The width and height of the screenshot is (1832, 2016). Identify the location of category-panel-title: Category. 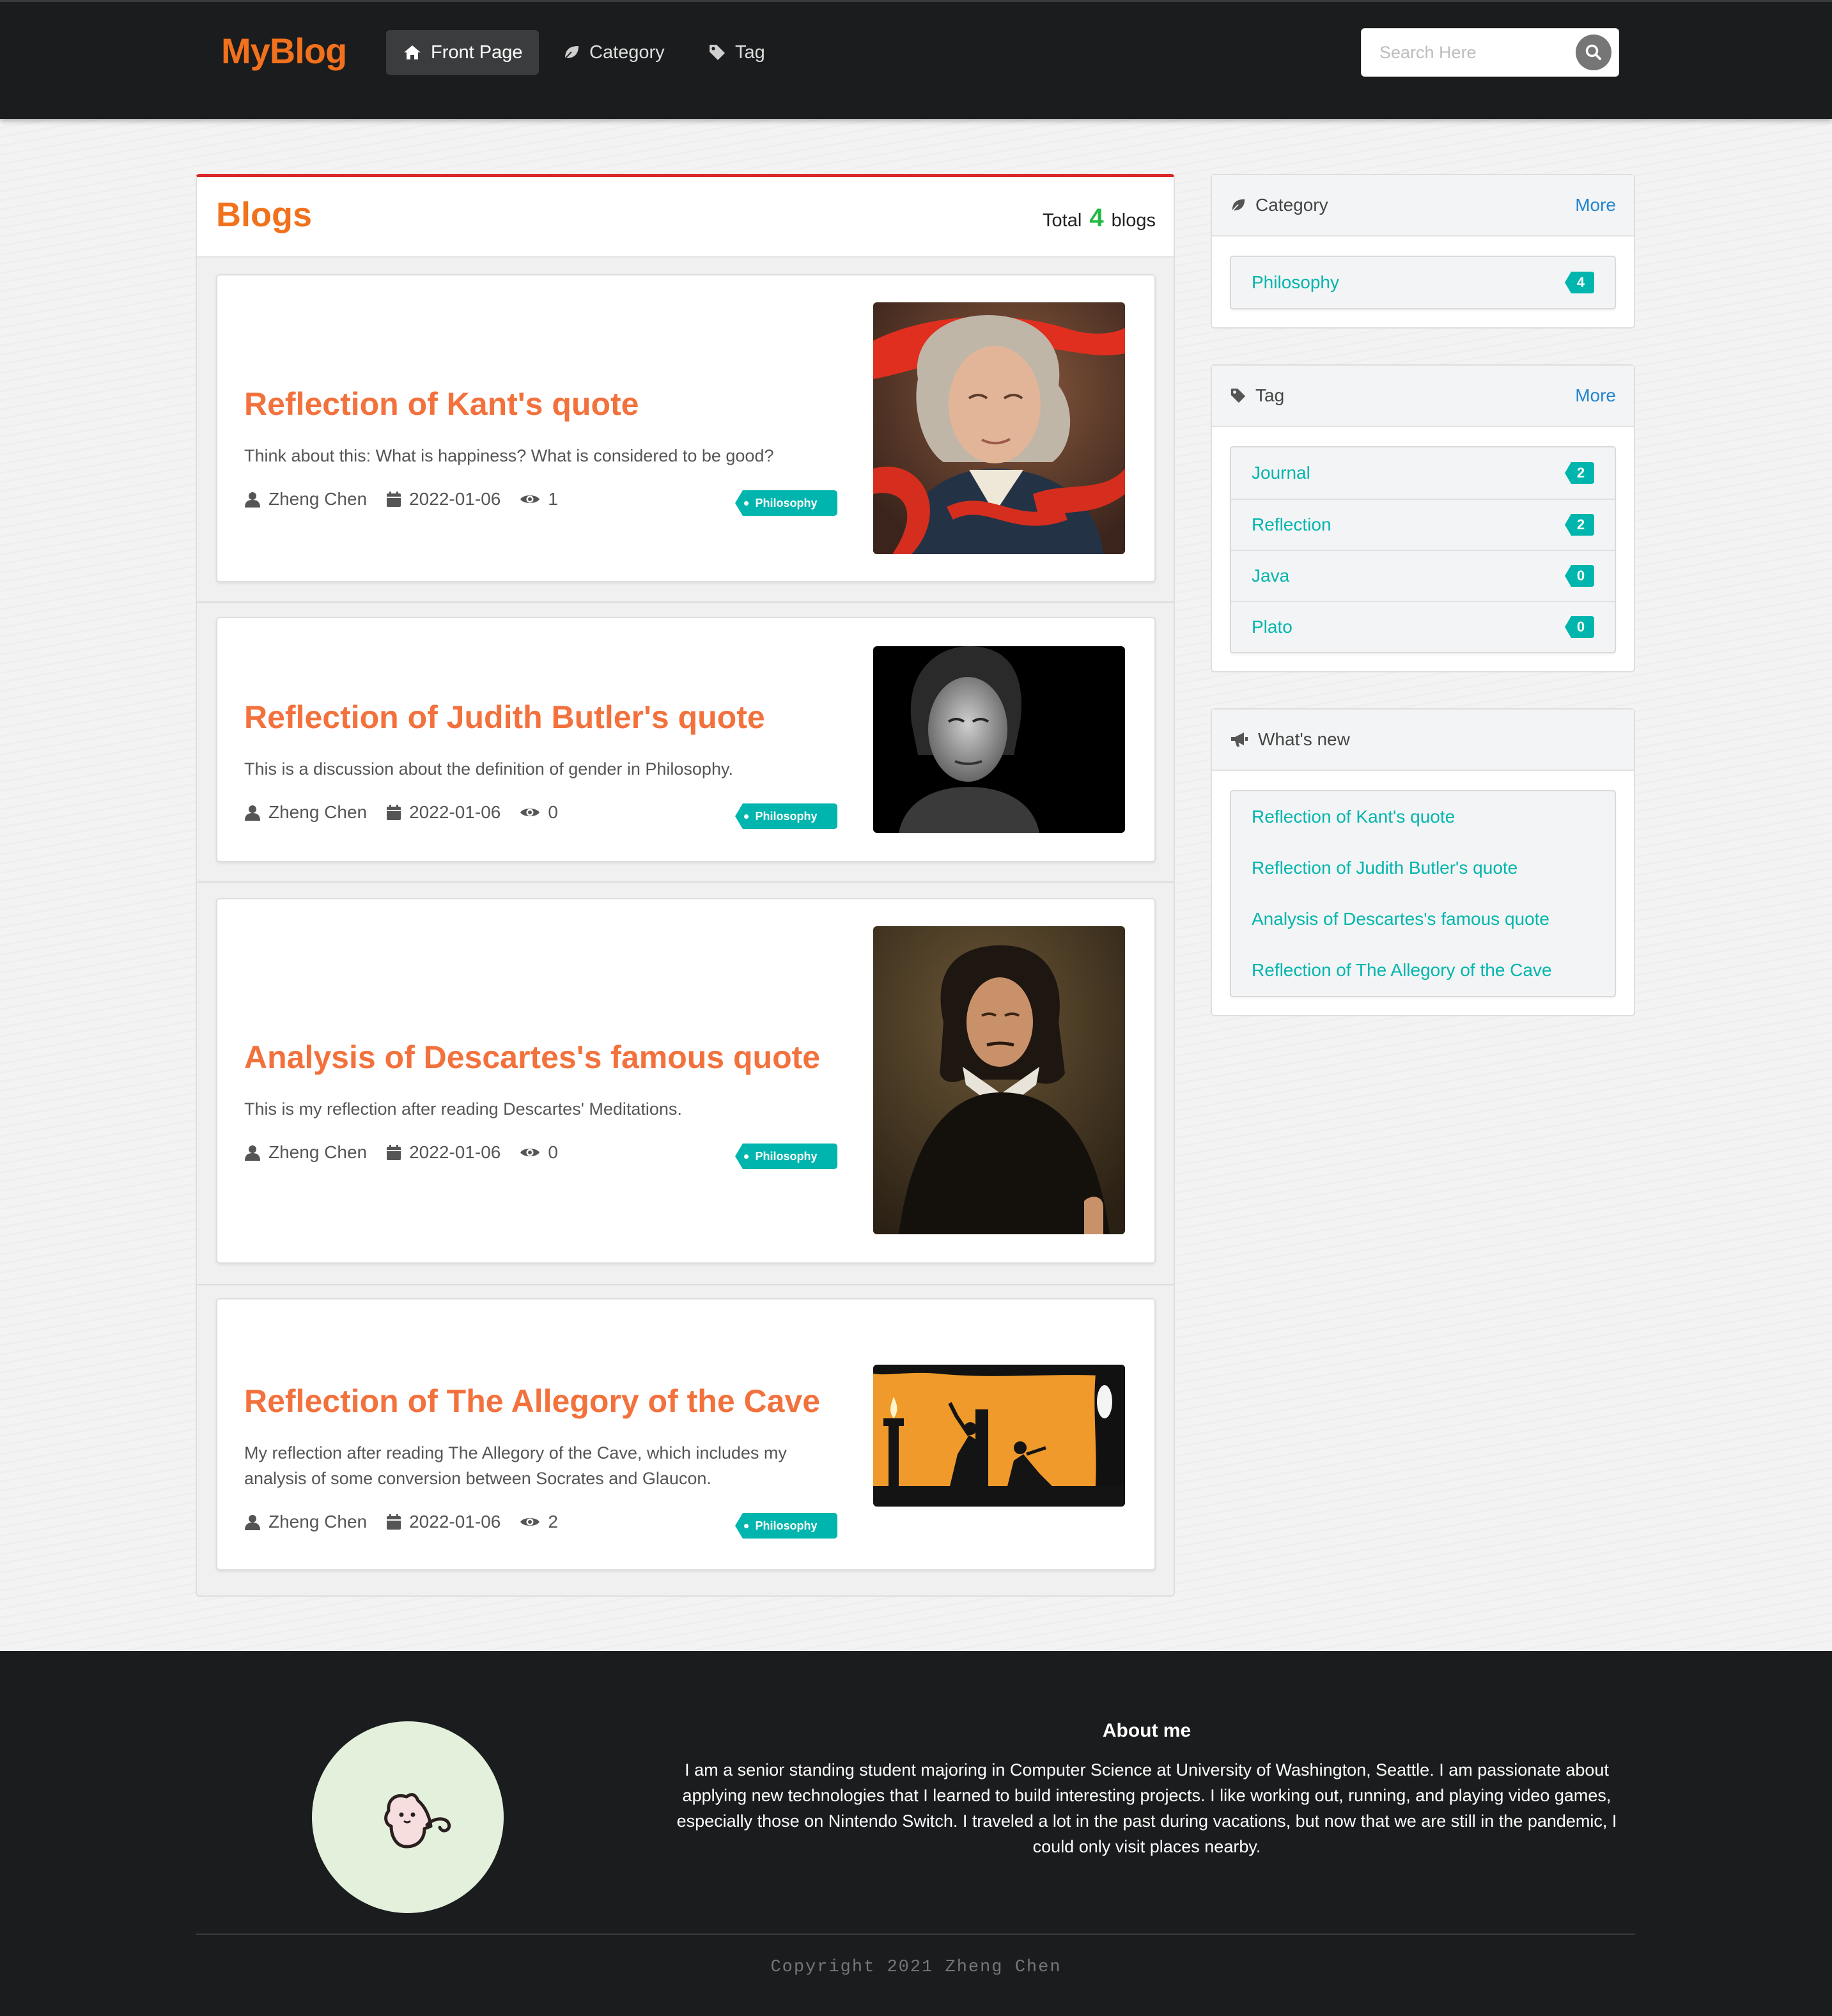
(1291, 205).